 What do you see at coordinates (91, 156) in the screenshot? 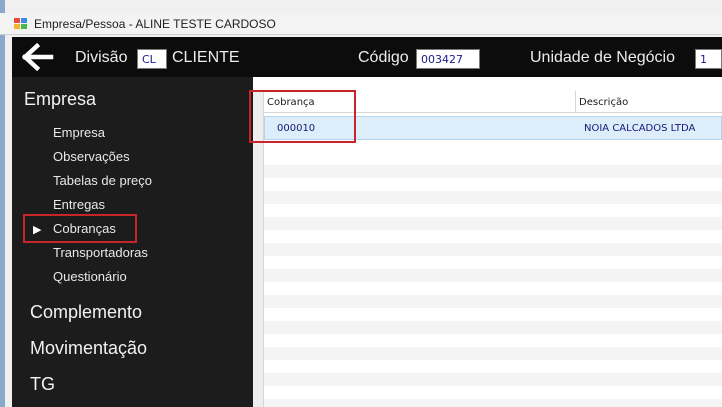
I see `sidebar-item-observacoes: Observações` at bounding box center [91, 156].